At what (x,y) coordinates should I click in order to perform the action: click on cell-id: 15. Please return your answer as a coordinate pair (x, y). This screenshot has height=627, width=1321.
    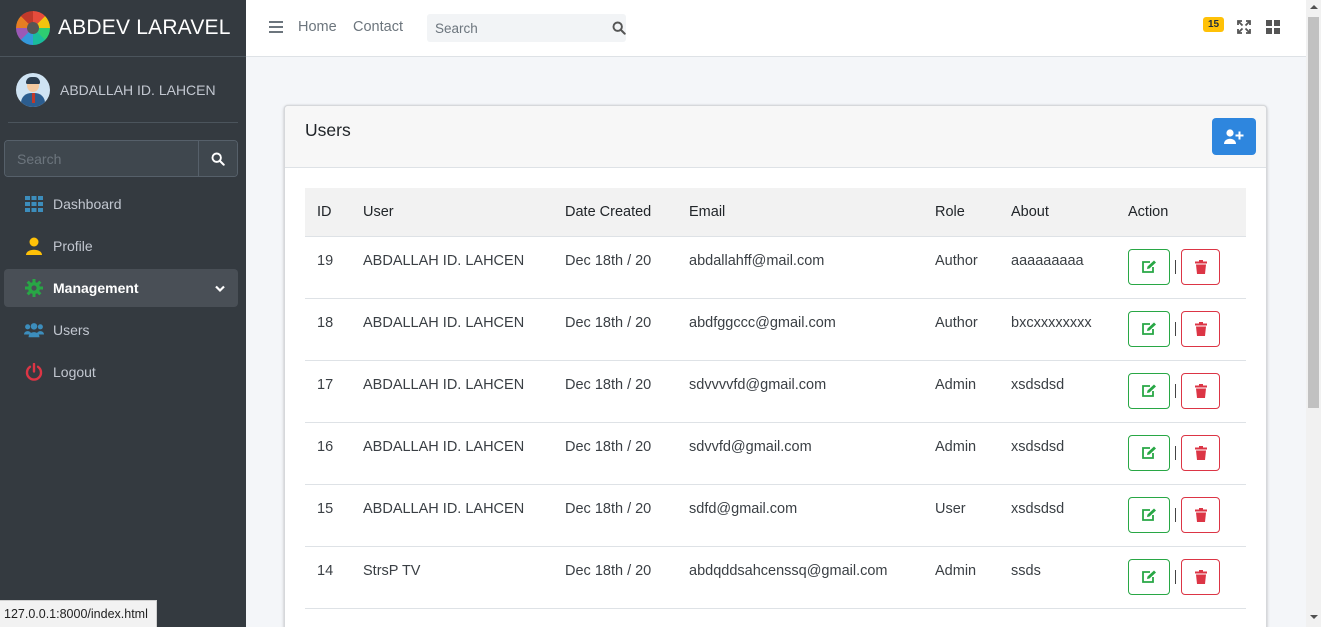
    Looking at the image, I should click on (328, 515).